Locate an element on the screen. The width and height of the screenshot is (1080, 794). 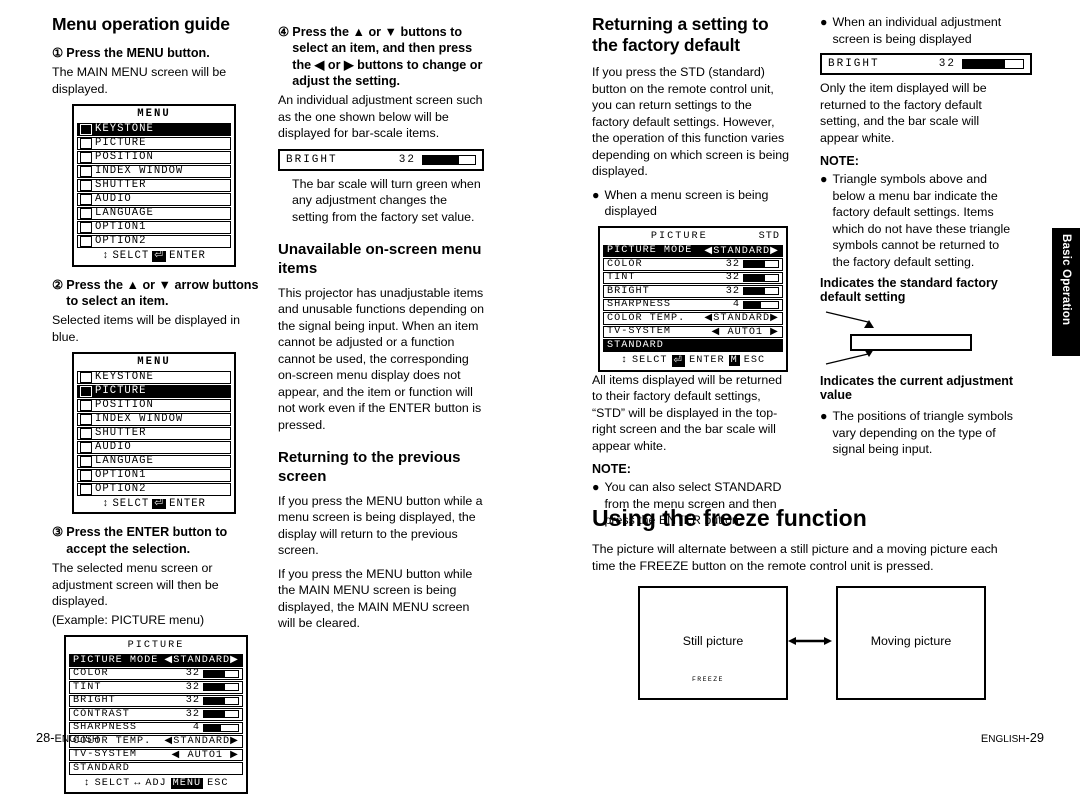
osd-picture-row-standard: STANDARD is located at coordinates (156, 768).